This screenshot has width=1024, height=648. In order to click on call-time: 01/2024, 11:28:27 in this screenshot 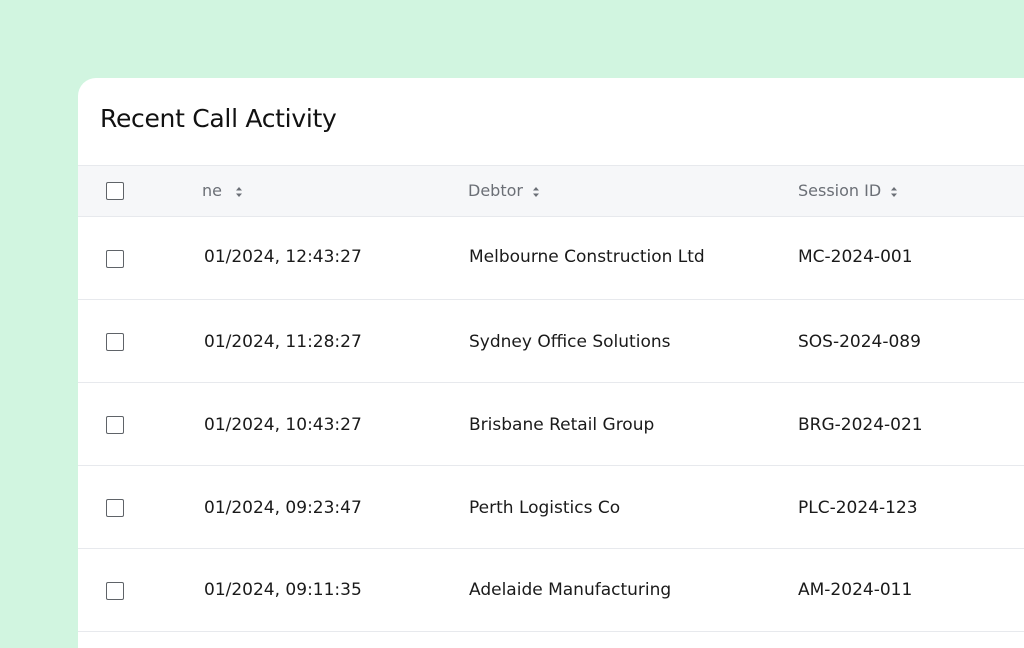, I will do `click(283, 342)`.